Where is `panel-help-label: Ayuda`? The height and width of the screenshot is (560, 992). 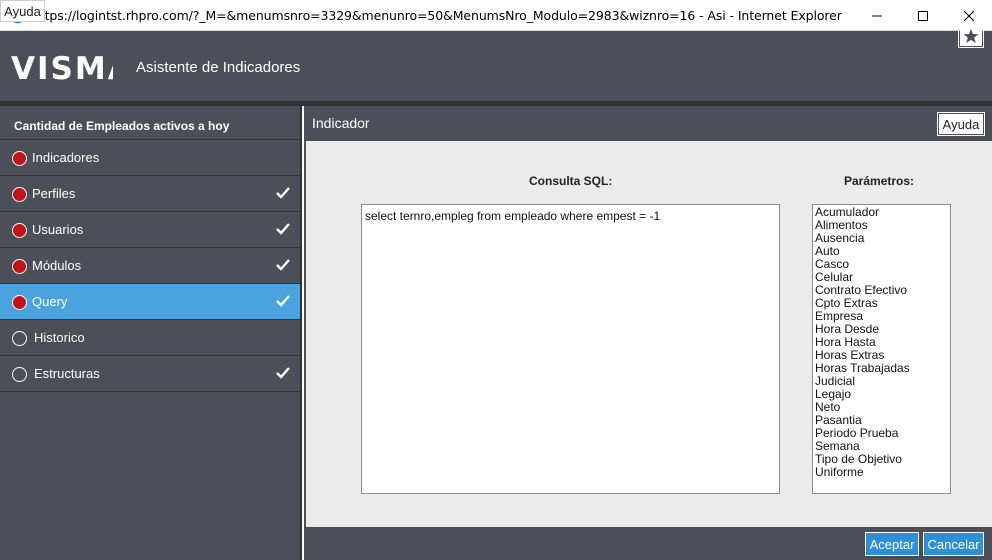 panel-help-label: Ayuda is located at coordinates (961, 124).